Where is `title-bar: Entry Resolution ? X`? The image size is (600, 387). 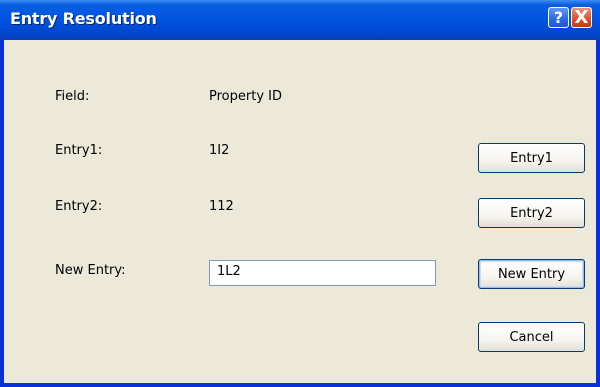
title-bar: Entry Resolution ? X is located at coordinates (300, 20).